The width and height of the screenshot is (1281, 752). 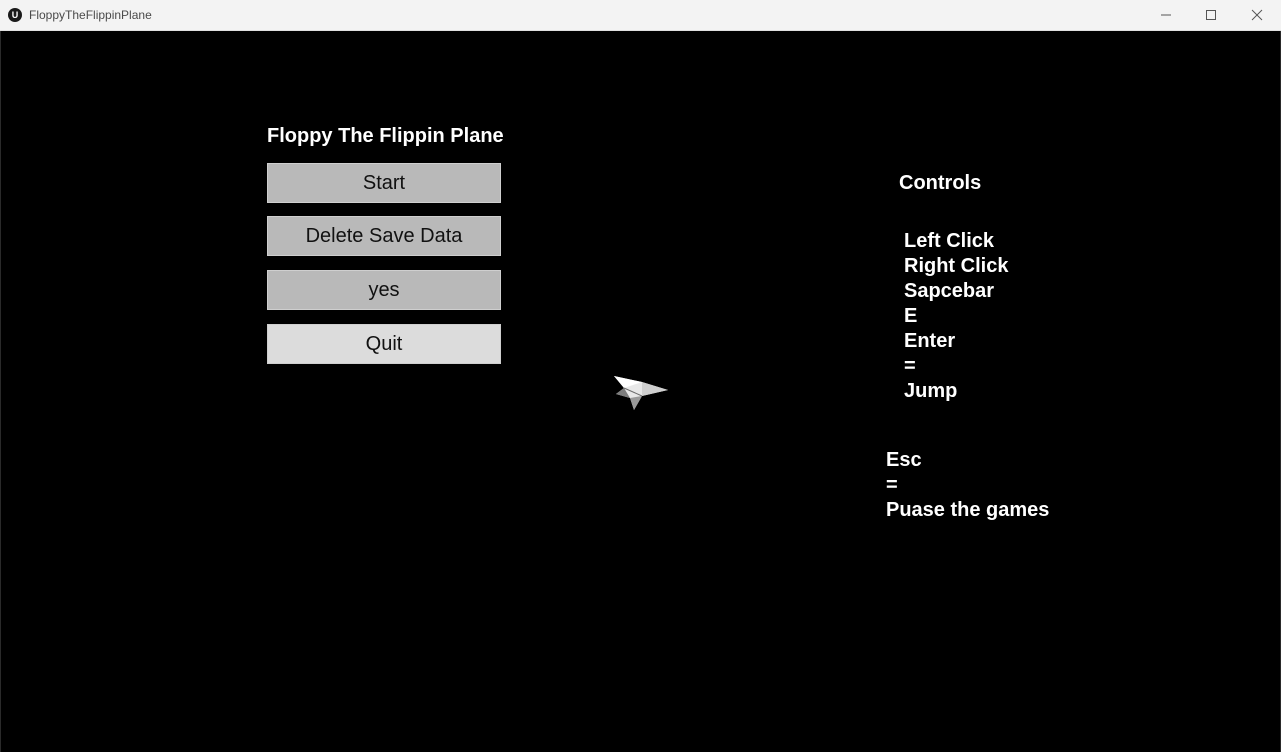 What do you see at coordinates (967, 485) in the screenshot?
I see `esc-controls-list: Esc = Puase the games` at bounding box center [967, 485].